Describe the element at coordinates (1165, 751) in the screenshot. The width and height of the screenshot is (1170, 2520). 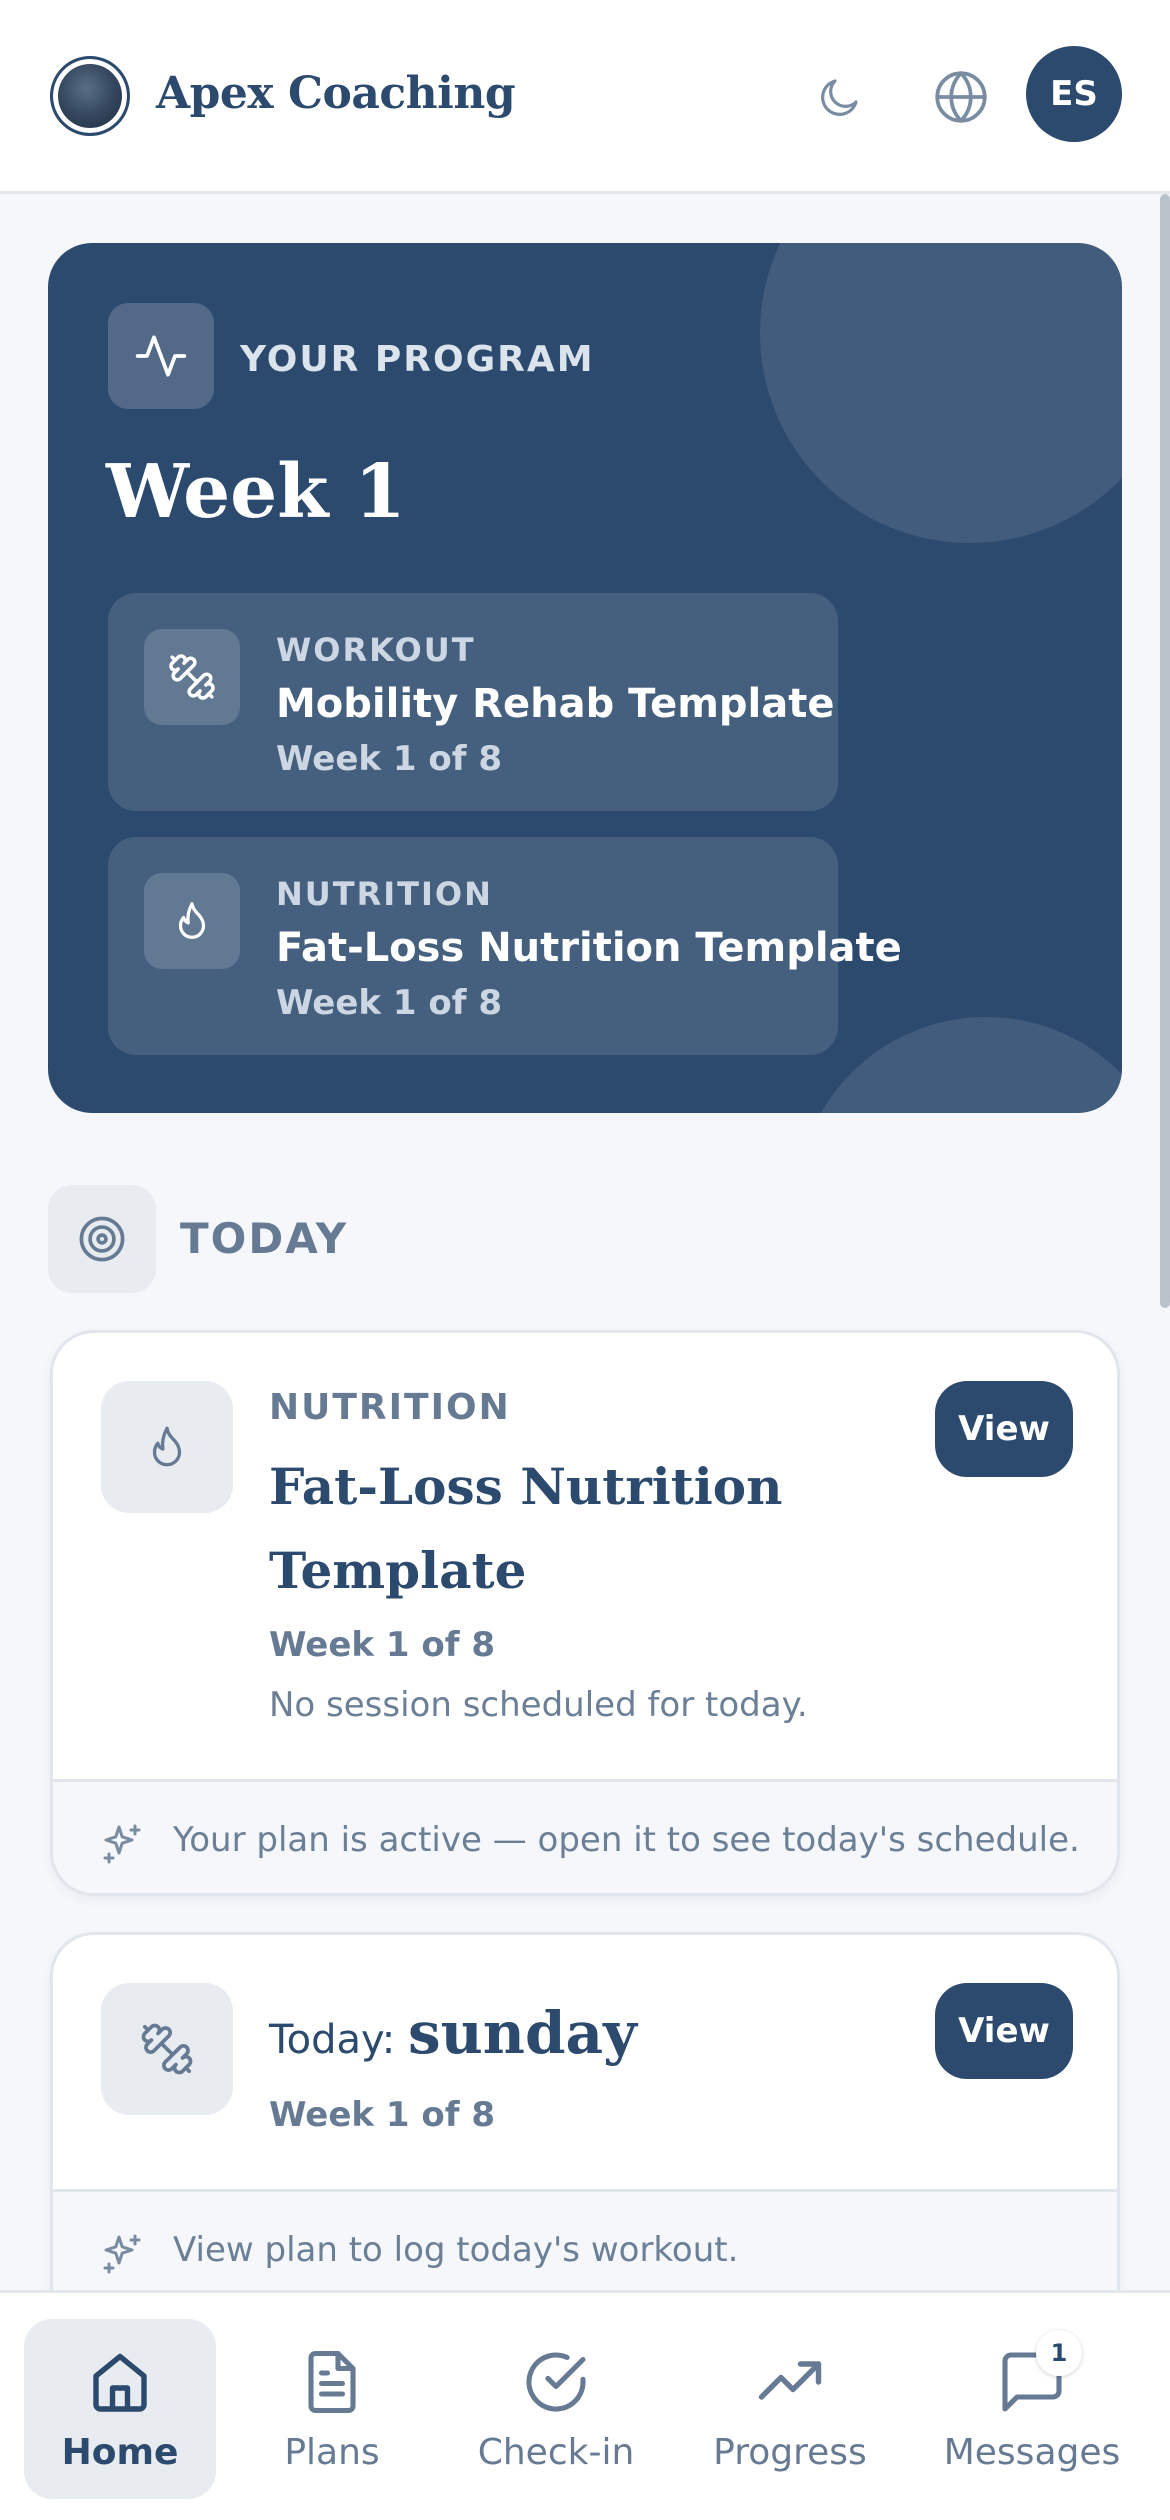
I see `scrollbar` at that location.